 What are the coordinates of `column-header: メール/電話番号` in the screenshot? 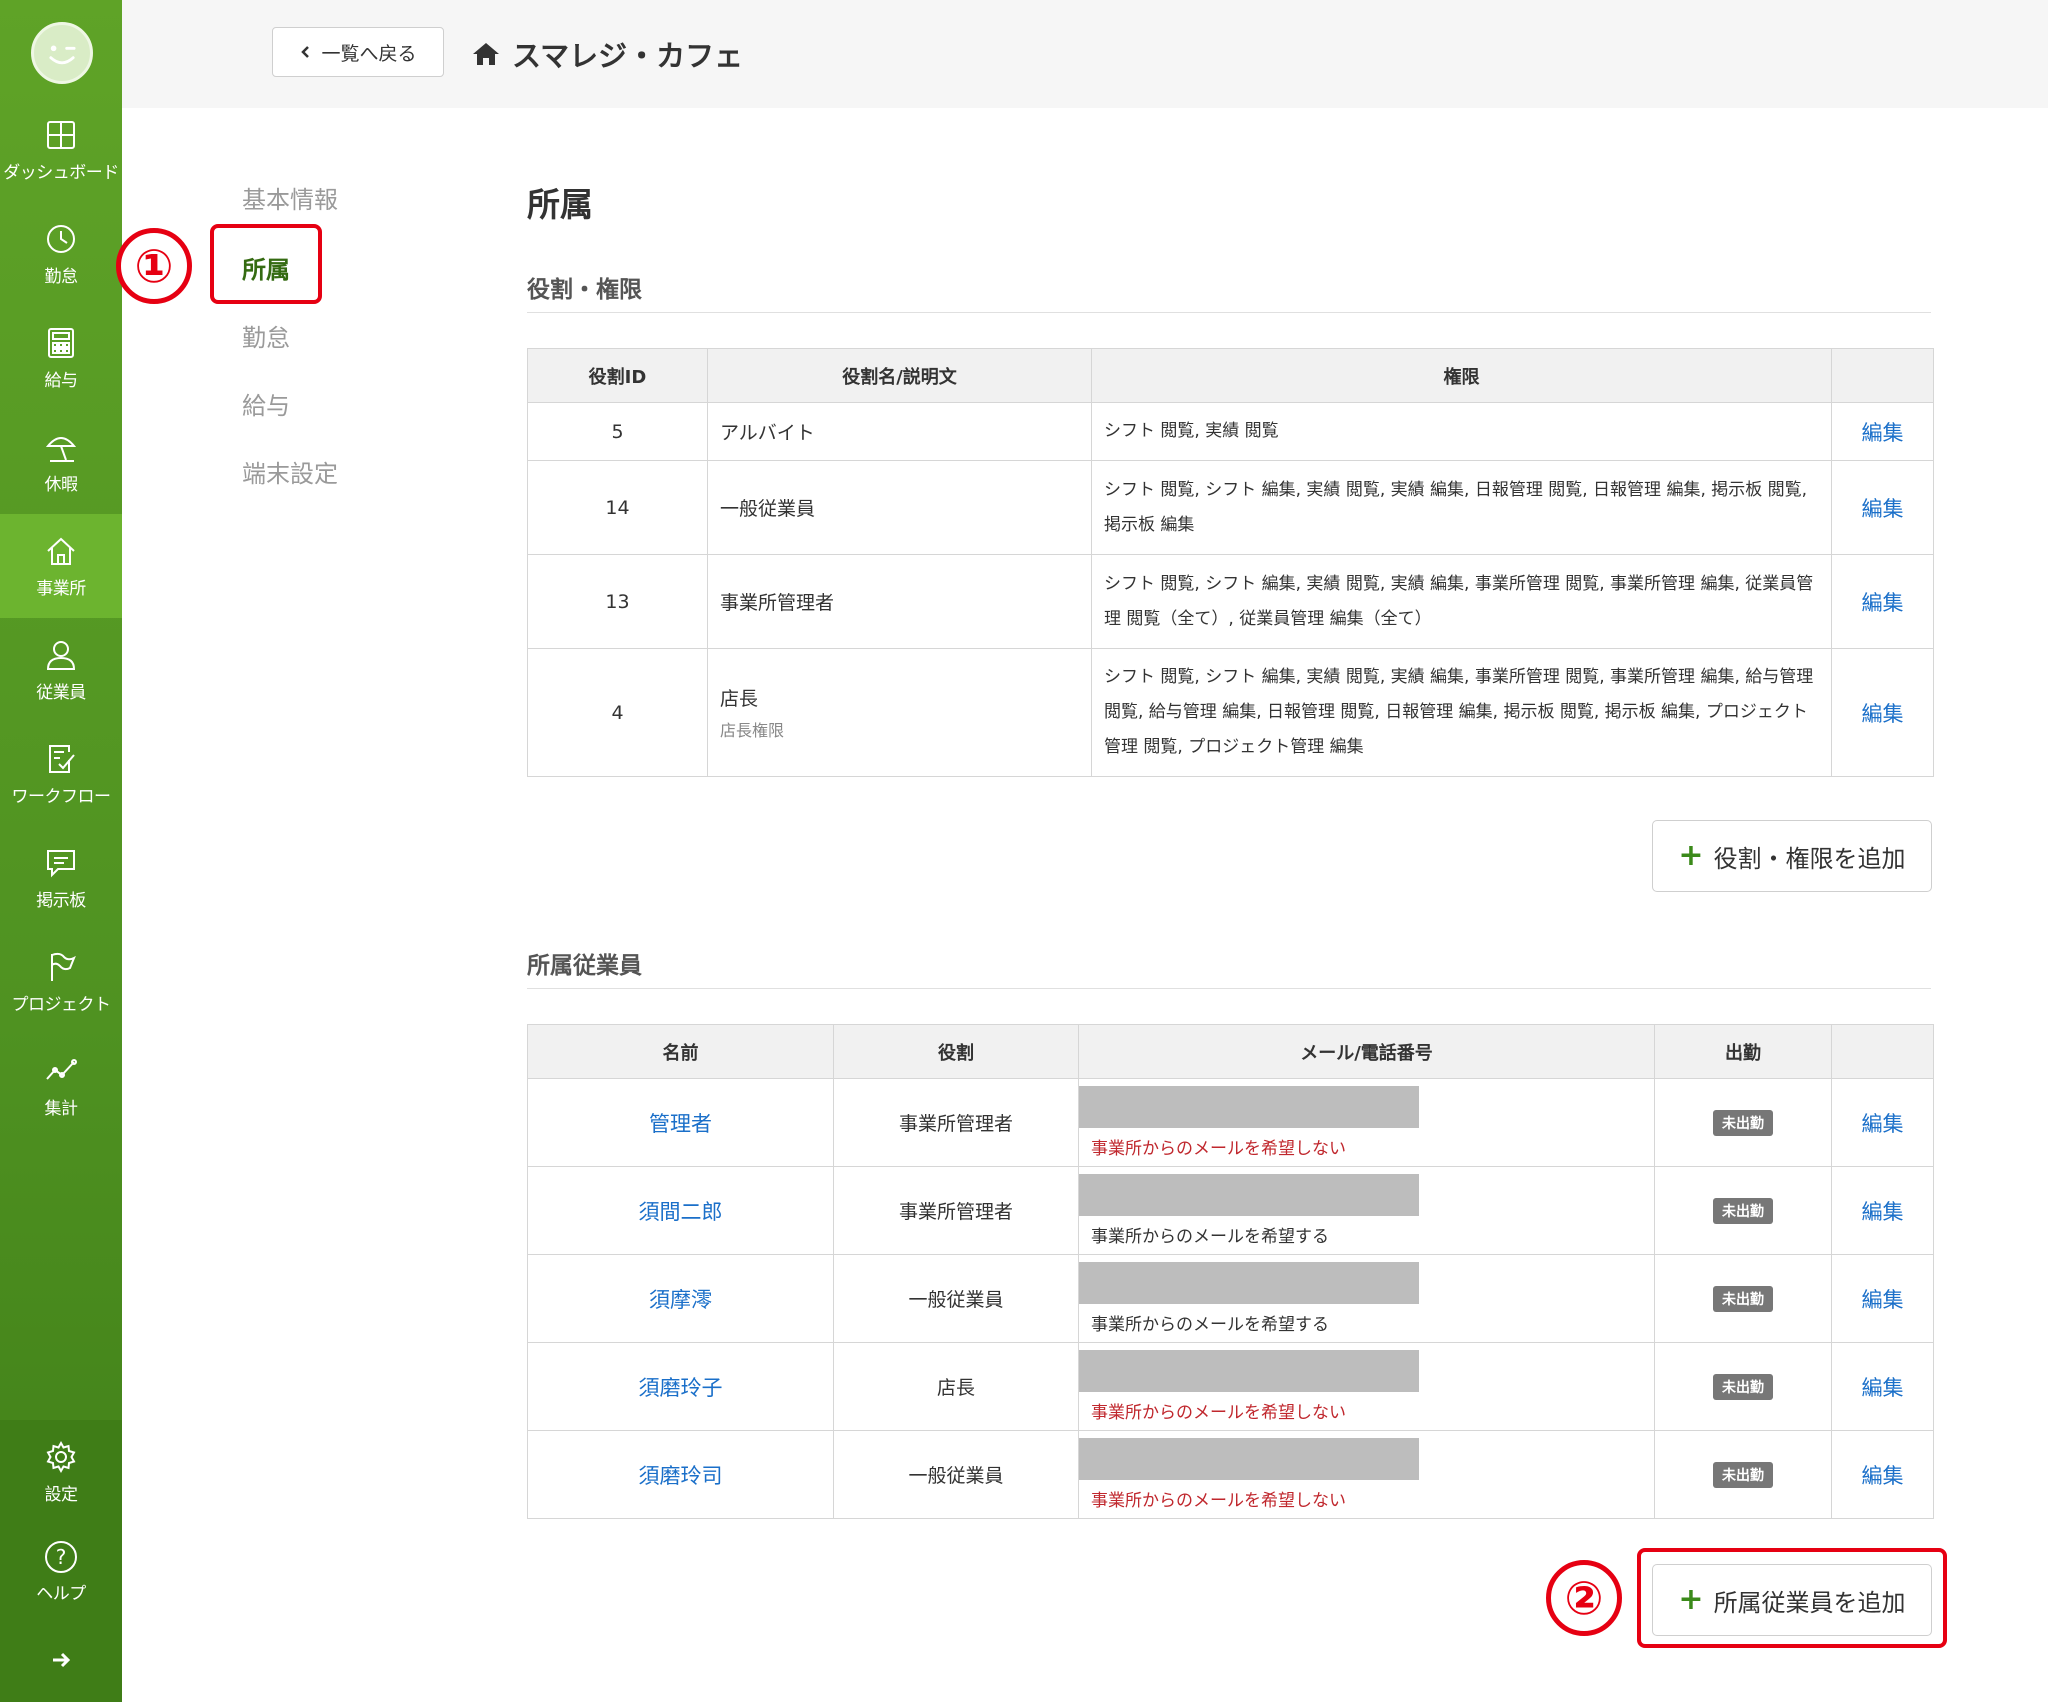 It's located at (1366, 1051).